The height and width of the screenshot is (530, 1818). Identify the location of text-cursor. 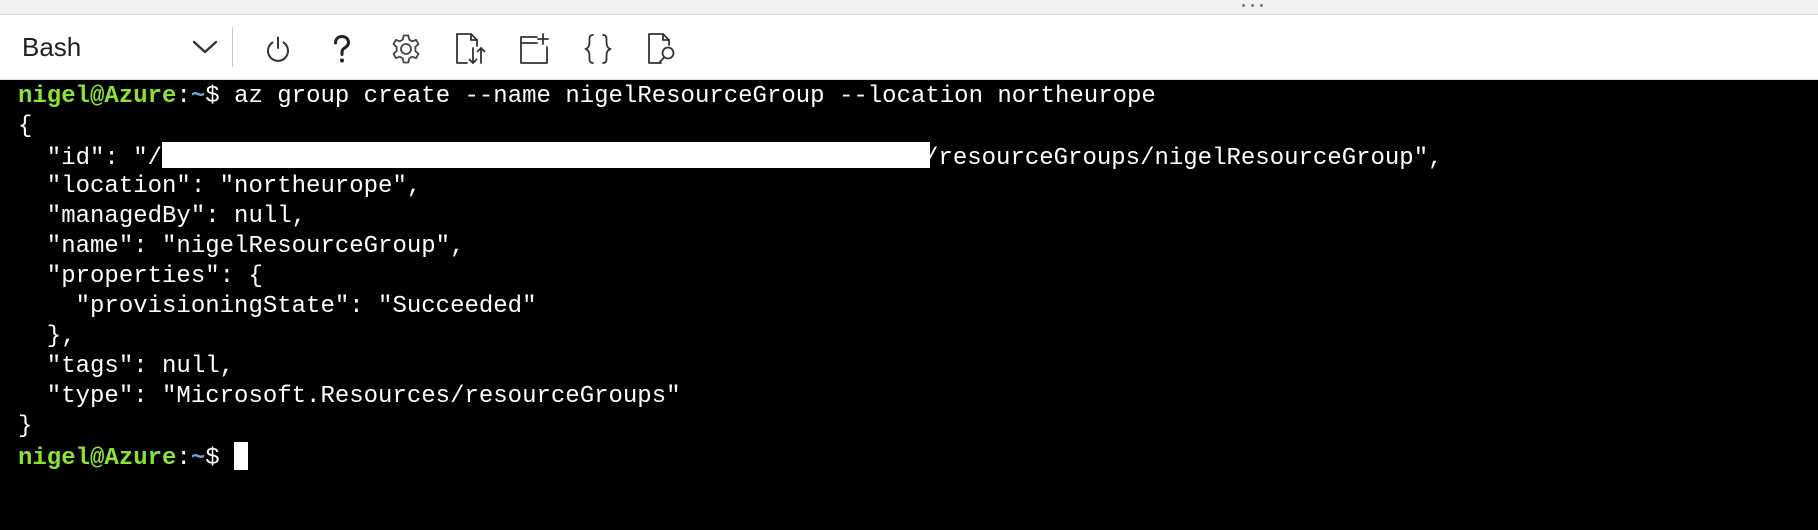
(241, 456).